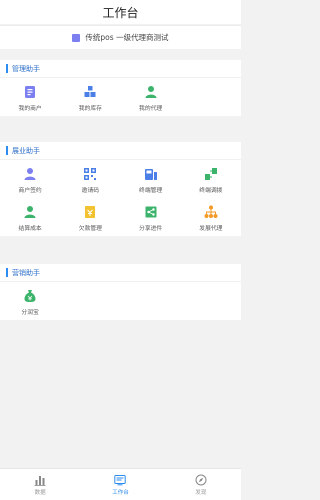  What do you see at coordinates (211, 212) in the screenshot?
I see `develop-agent-icon` at bounding box center [211, 212].